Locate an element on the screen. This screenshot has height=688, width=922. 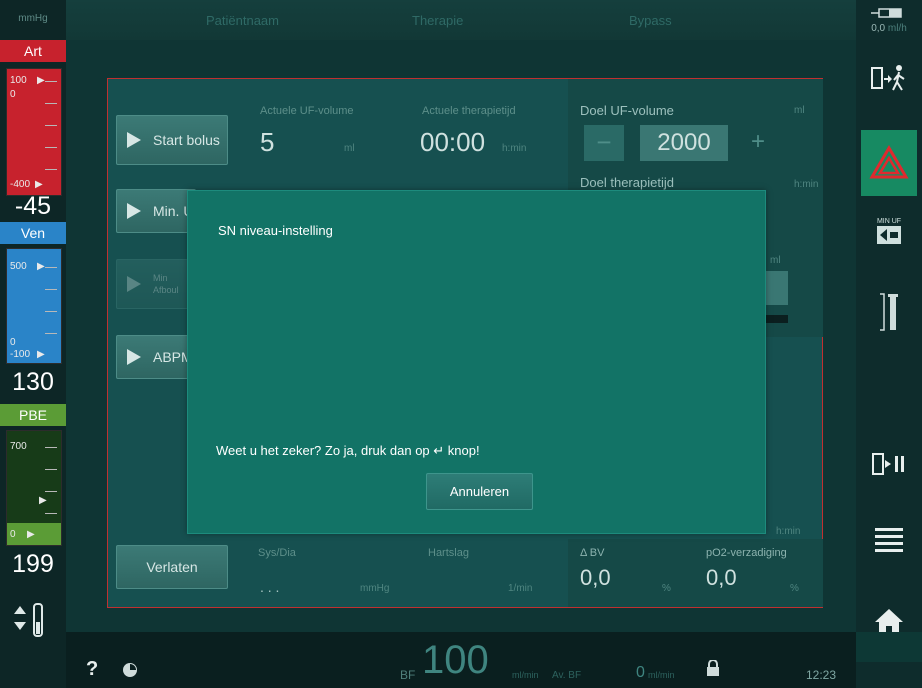
pbe-zero: 0 is located at coordinates (13, 534).